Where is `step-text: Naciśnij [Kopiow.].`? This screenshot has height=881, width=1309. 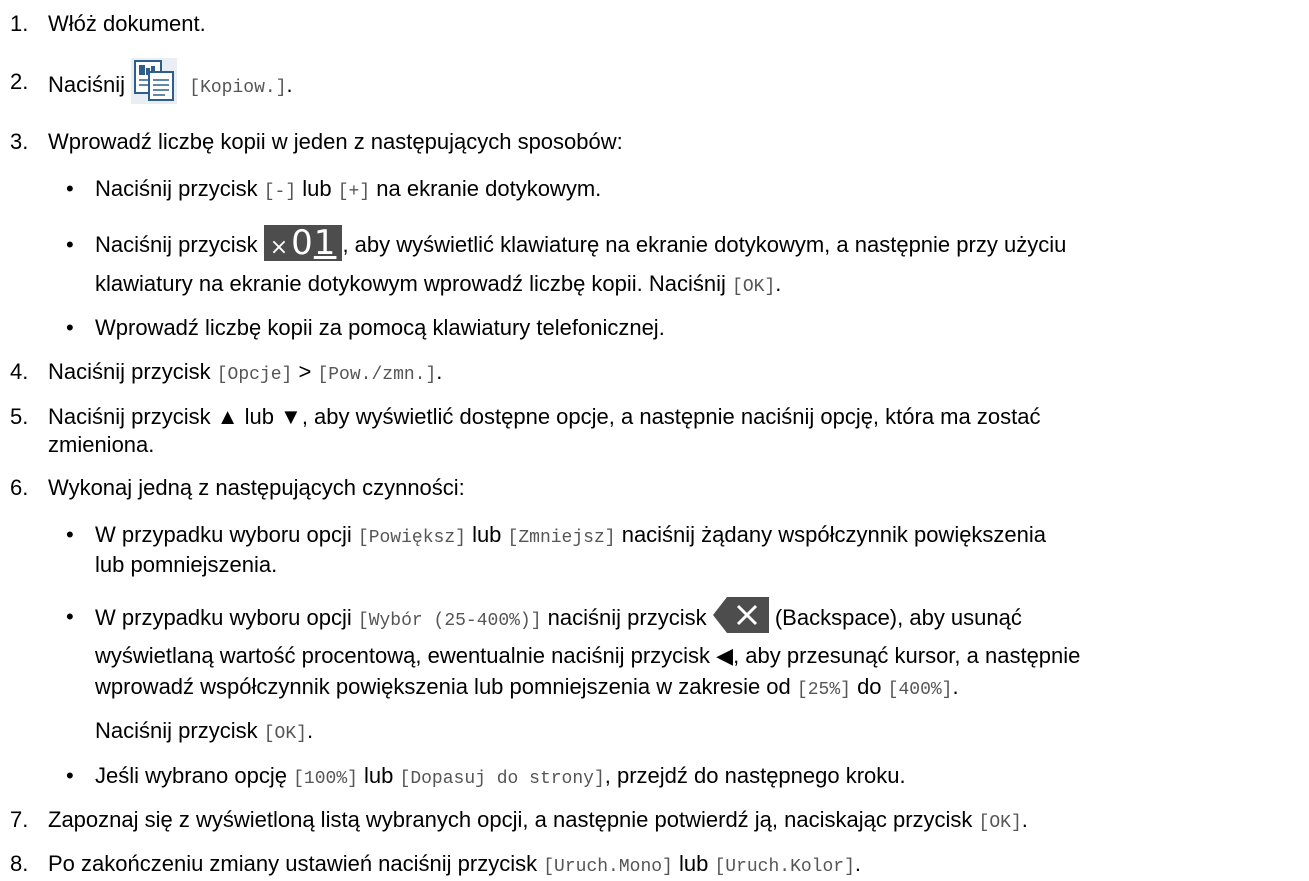
step-text: Naciśnij [Kopiow.]. is located at coordinates (170, 81).